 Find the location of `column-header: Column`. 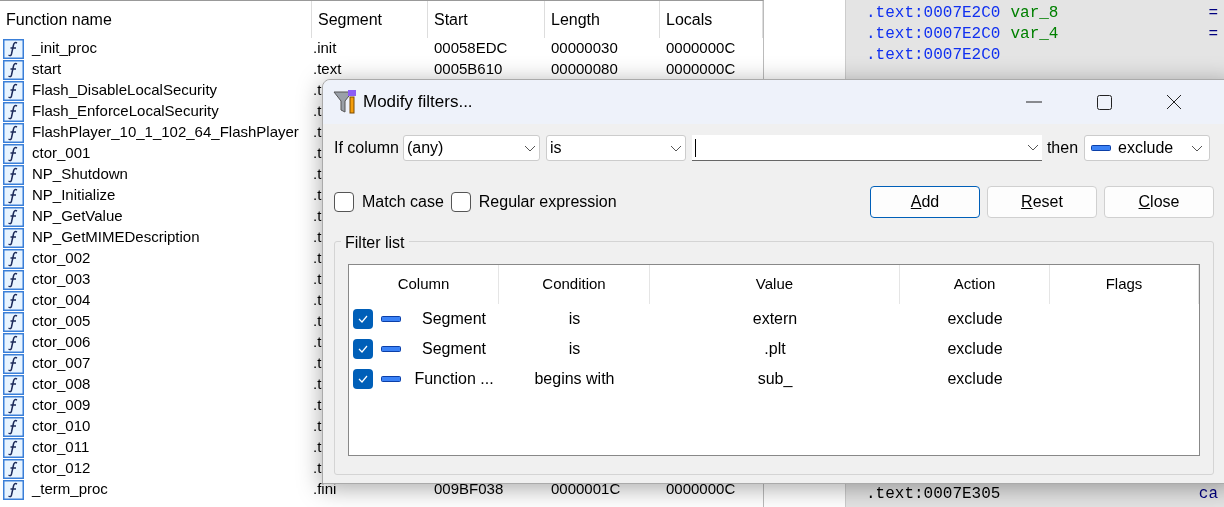

column-header: Column is located at coordinates (424, 284).